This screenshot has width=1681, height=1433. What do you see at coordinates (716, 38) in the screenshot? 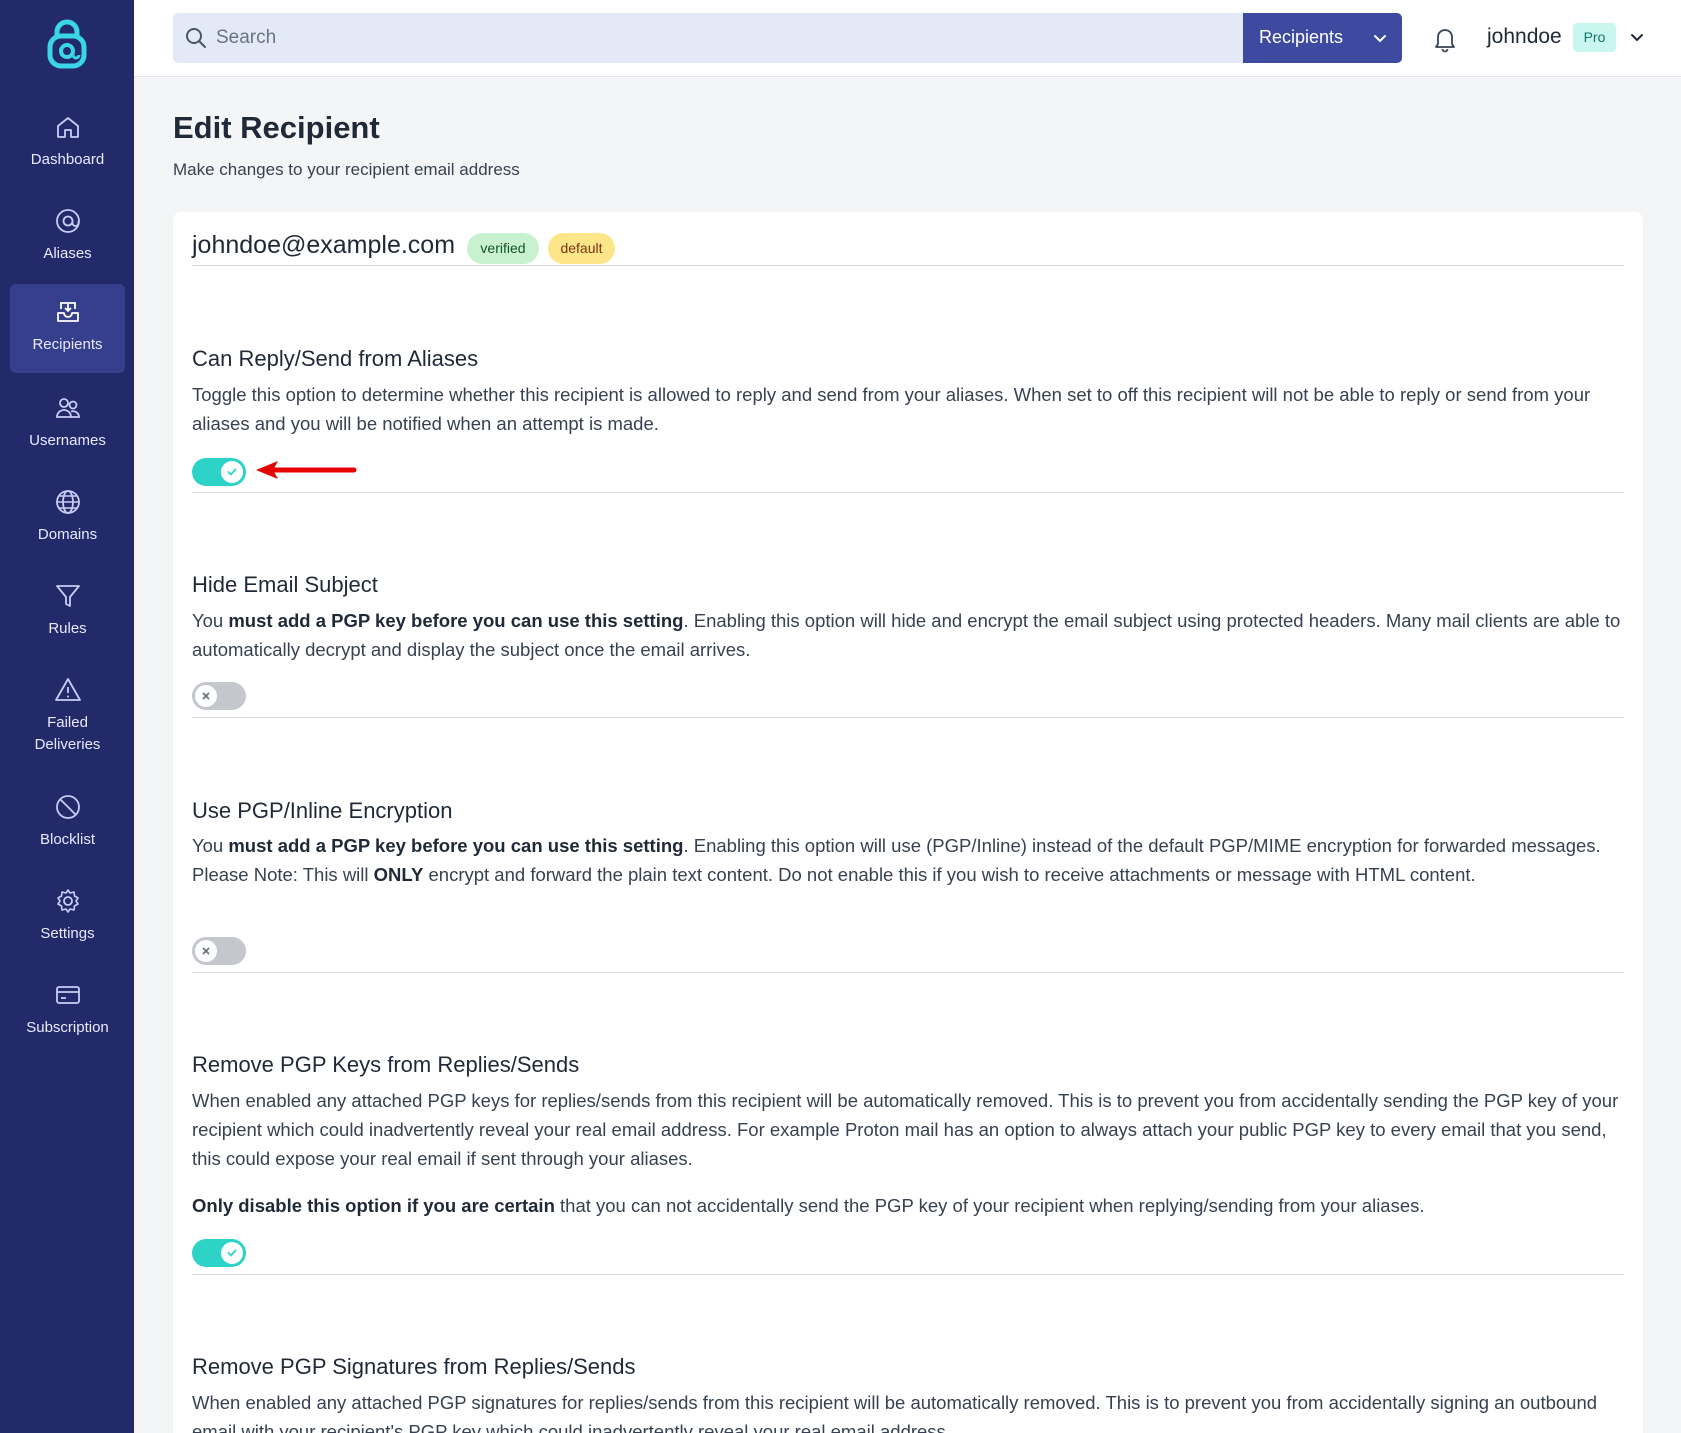
I see `search-input` at bounding box center [716, 38].